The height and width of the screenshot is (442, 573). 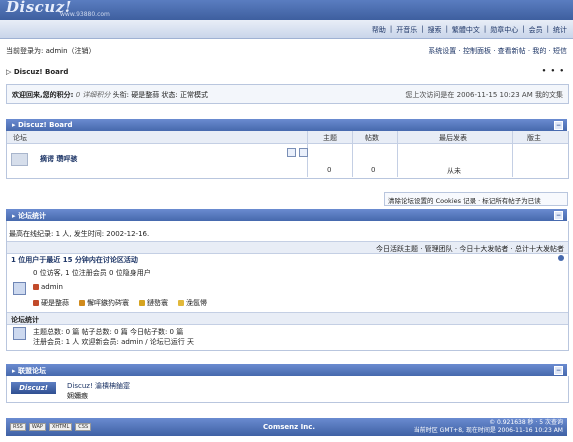 What do you see at coordinates (92, 273) in the screenshot?
I see `online-detail: 0 位访客, 1 位注册会员 0 位隐身用户` at bounding box center [92, 273].